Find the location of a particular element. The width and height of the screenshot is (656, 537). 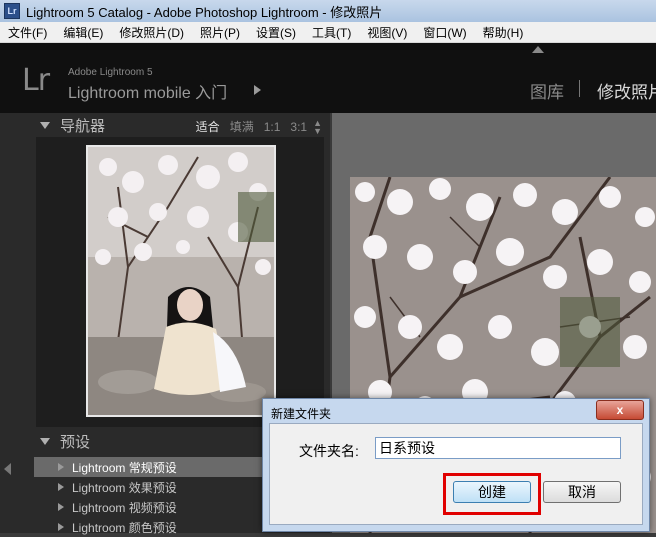

navigator-header: 导航器 适合 填满 1:1 3:1 ▲ ▼ is located at coordinates (173, 125).